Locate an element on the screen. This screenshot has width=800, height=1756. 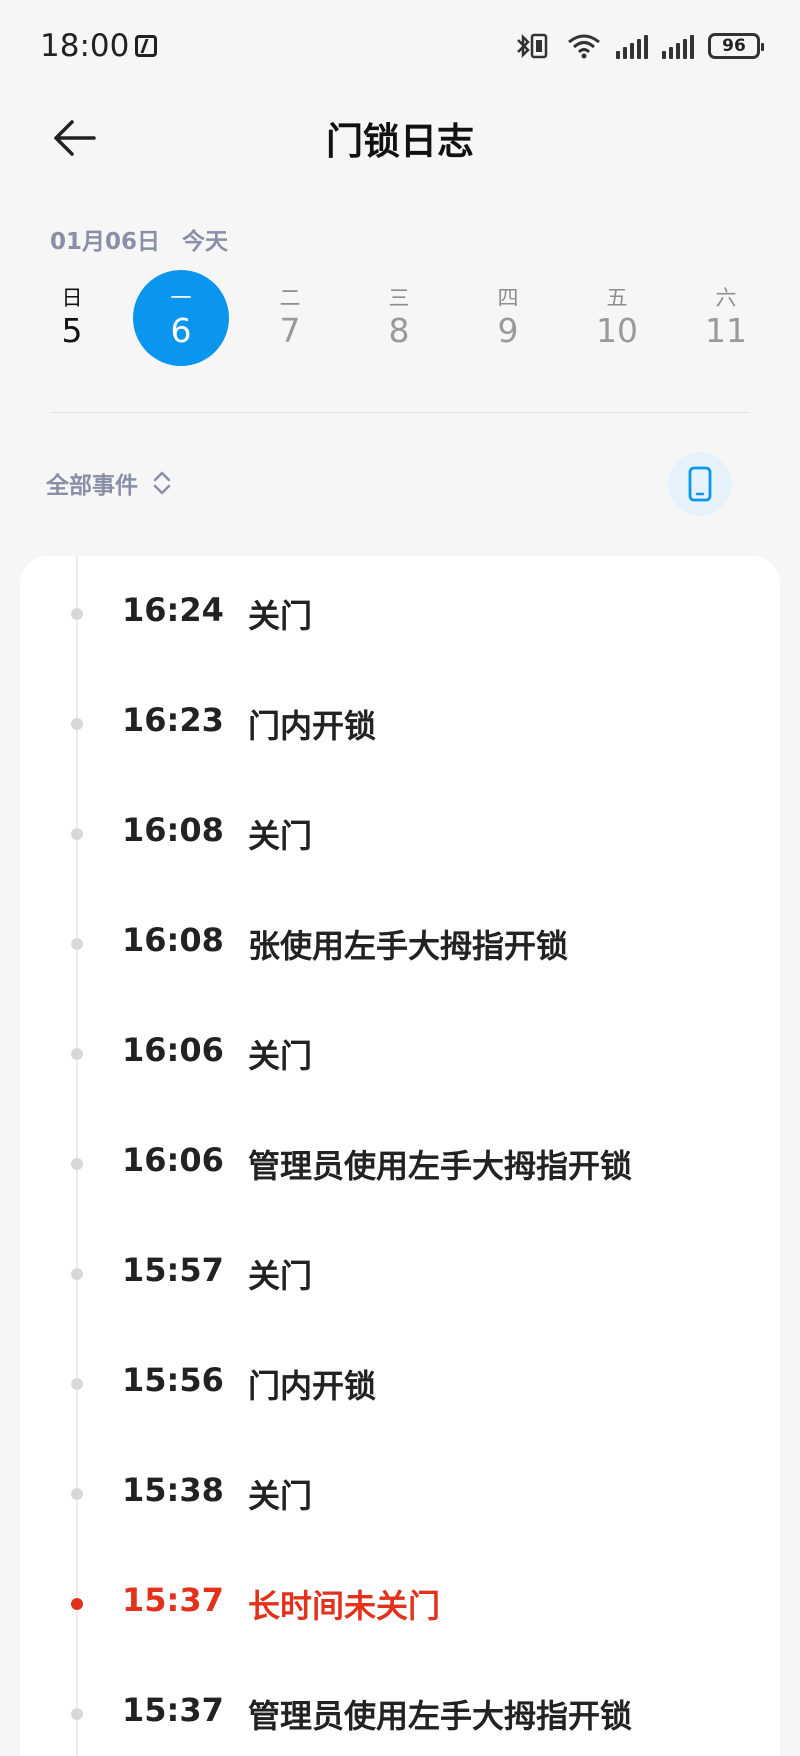
log-item: 16:08 张使用左手大拇指开锁 is located at coordinates (400, 943).